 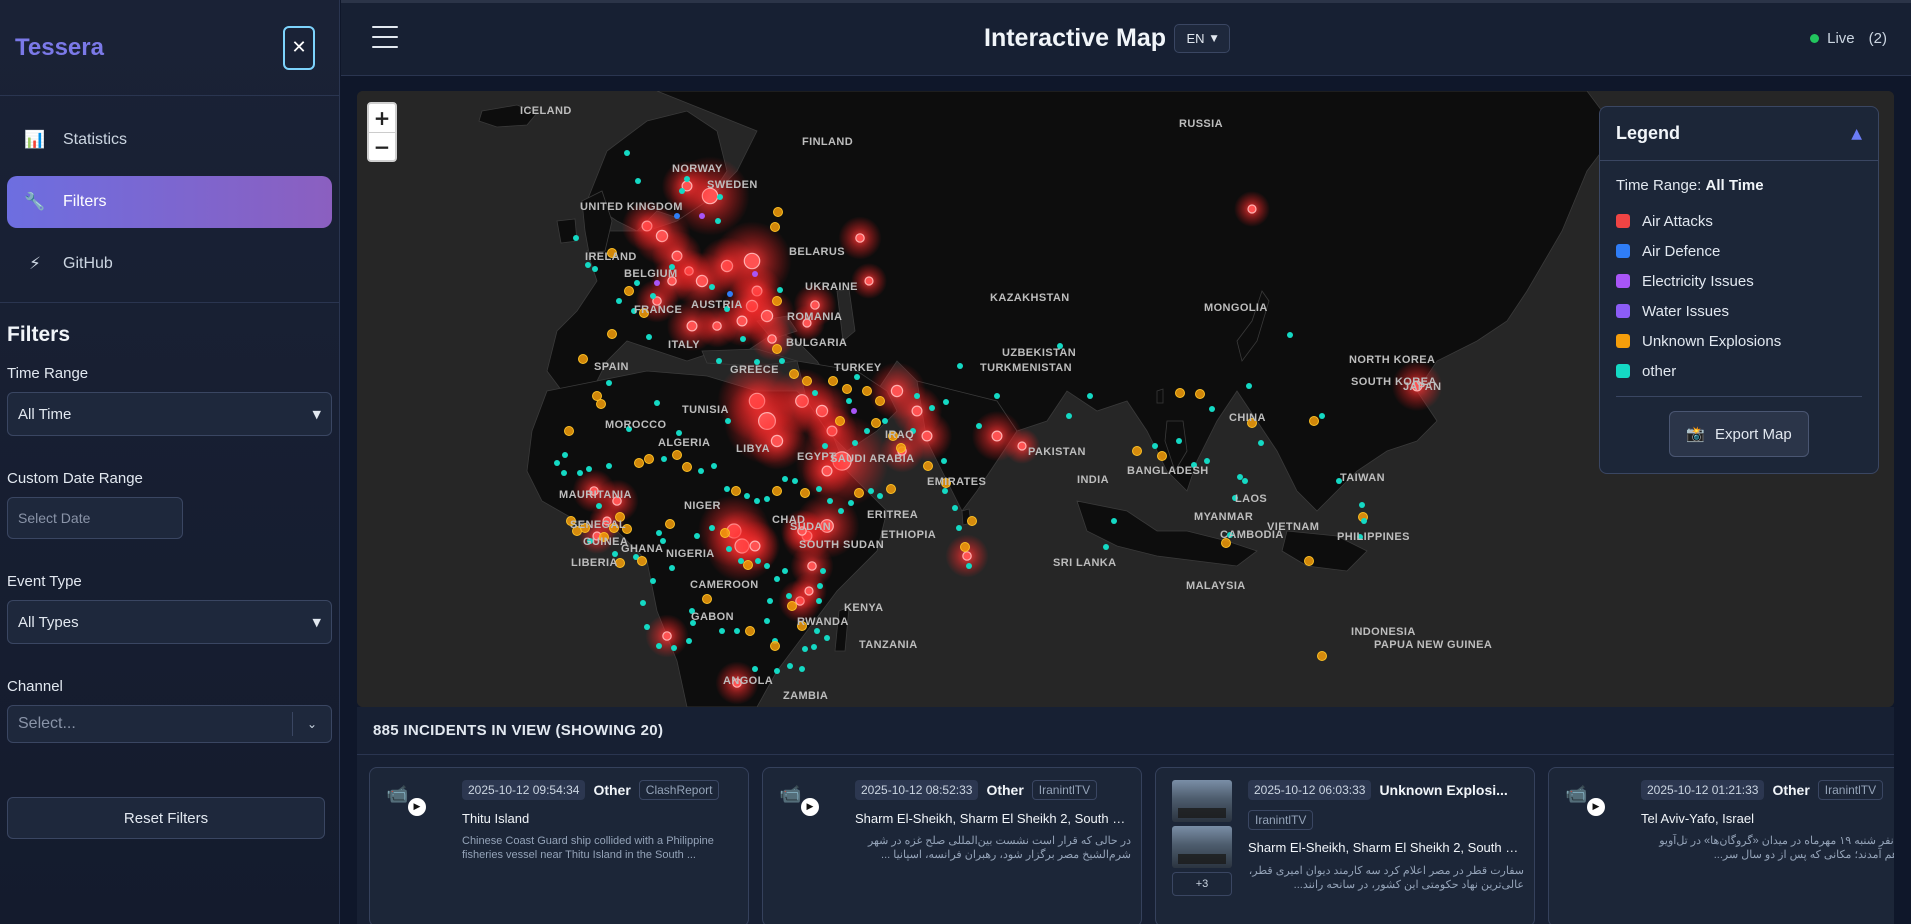 What do you see at coordinates (169, 264) in the screenshot?
I see `sidebar-item-github: ⚡ GitHub` at bounding box center [169, 264].